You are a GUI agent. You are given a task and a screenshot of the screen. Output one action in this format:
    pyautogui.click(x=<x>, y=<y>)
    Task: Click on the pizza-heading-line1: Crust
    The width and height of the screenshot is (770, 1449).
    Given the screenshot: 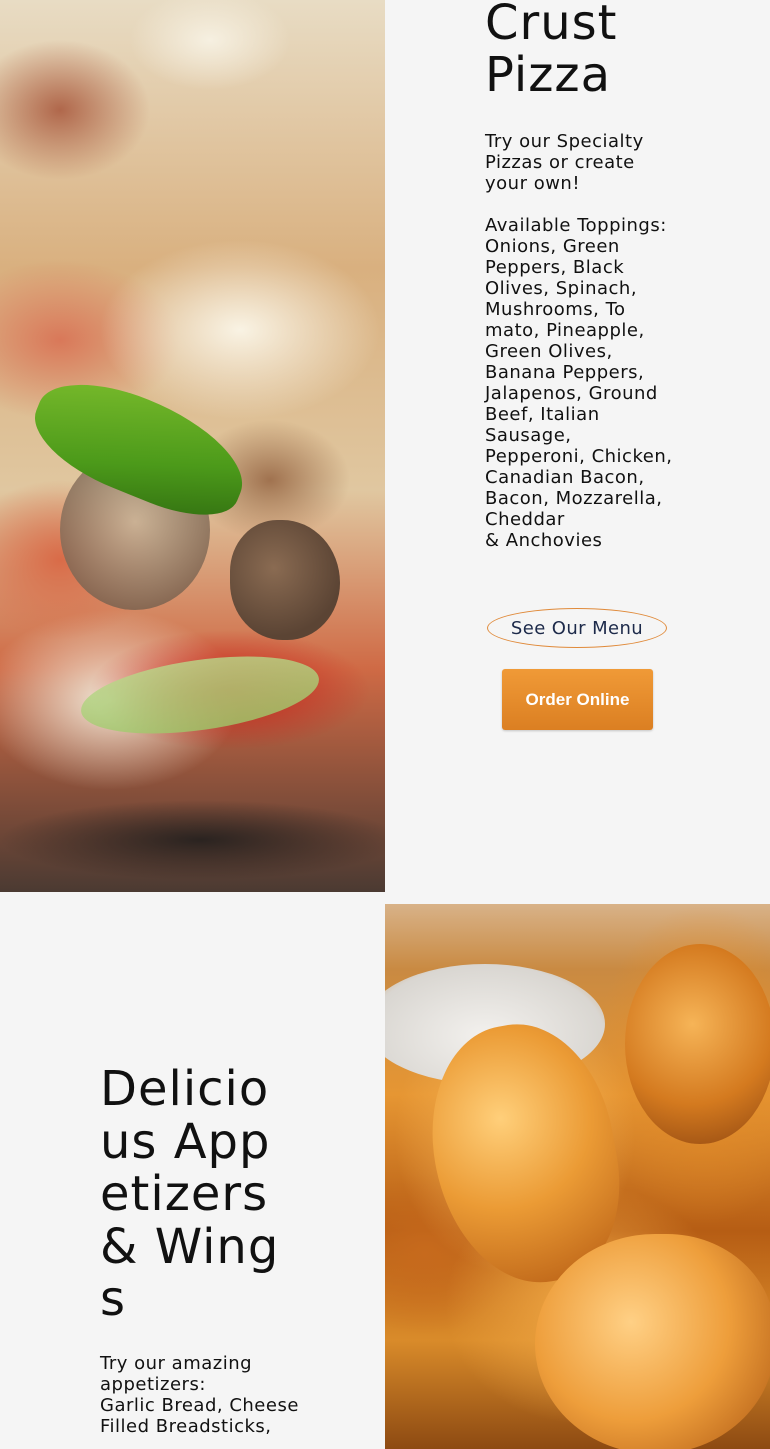 What is the action you would take?
    pyautogui.click(x=551, y=25)
    